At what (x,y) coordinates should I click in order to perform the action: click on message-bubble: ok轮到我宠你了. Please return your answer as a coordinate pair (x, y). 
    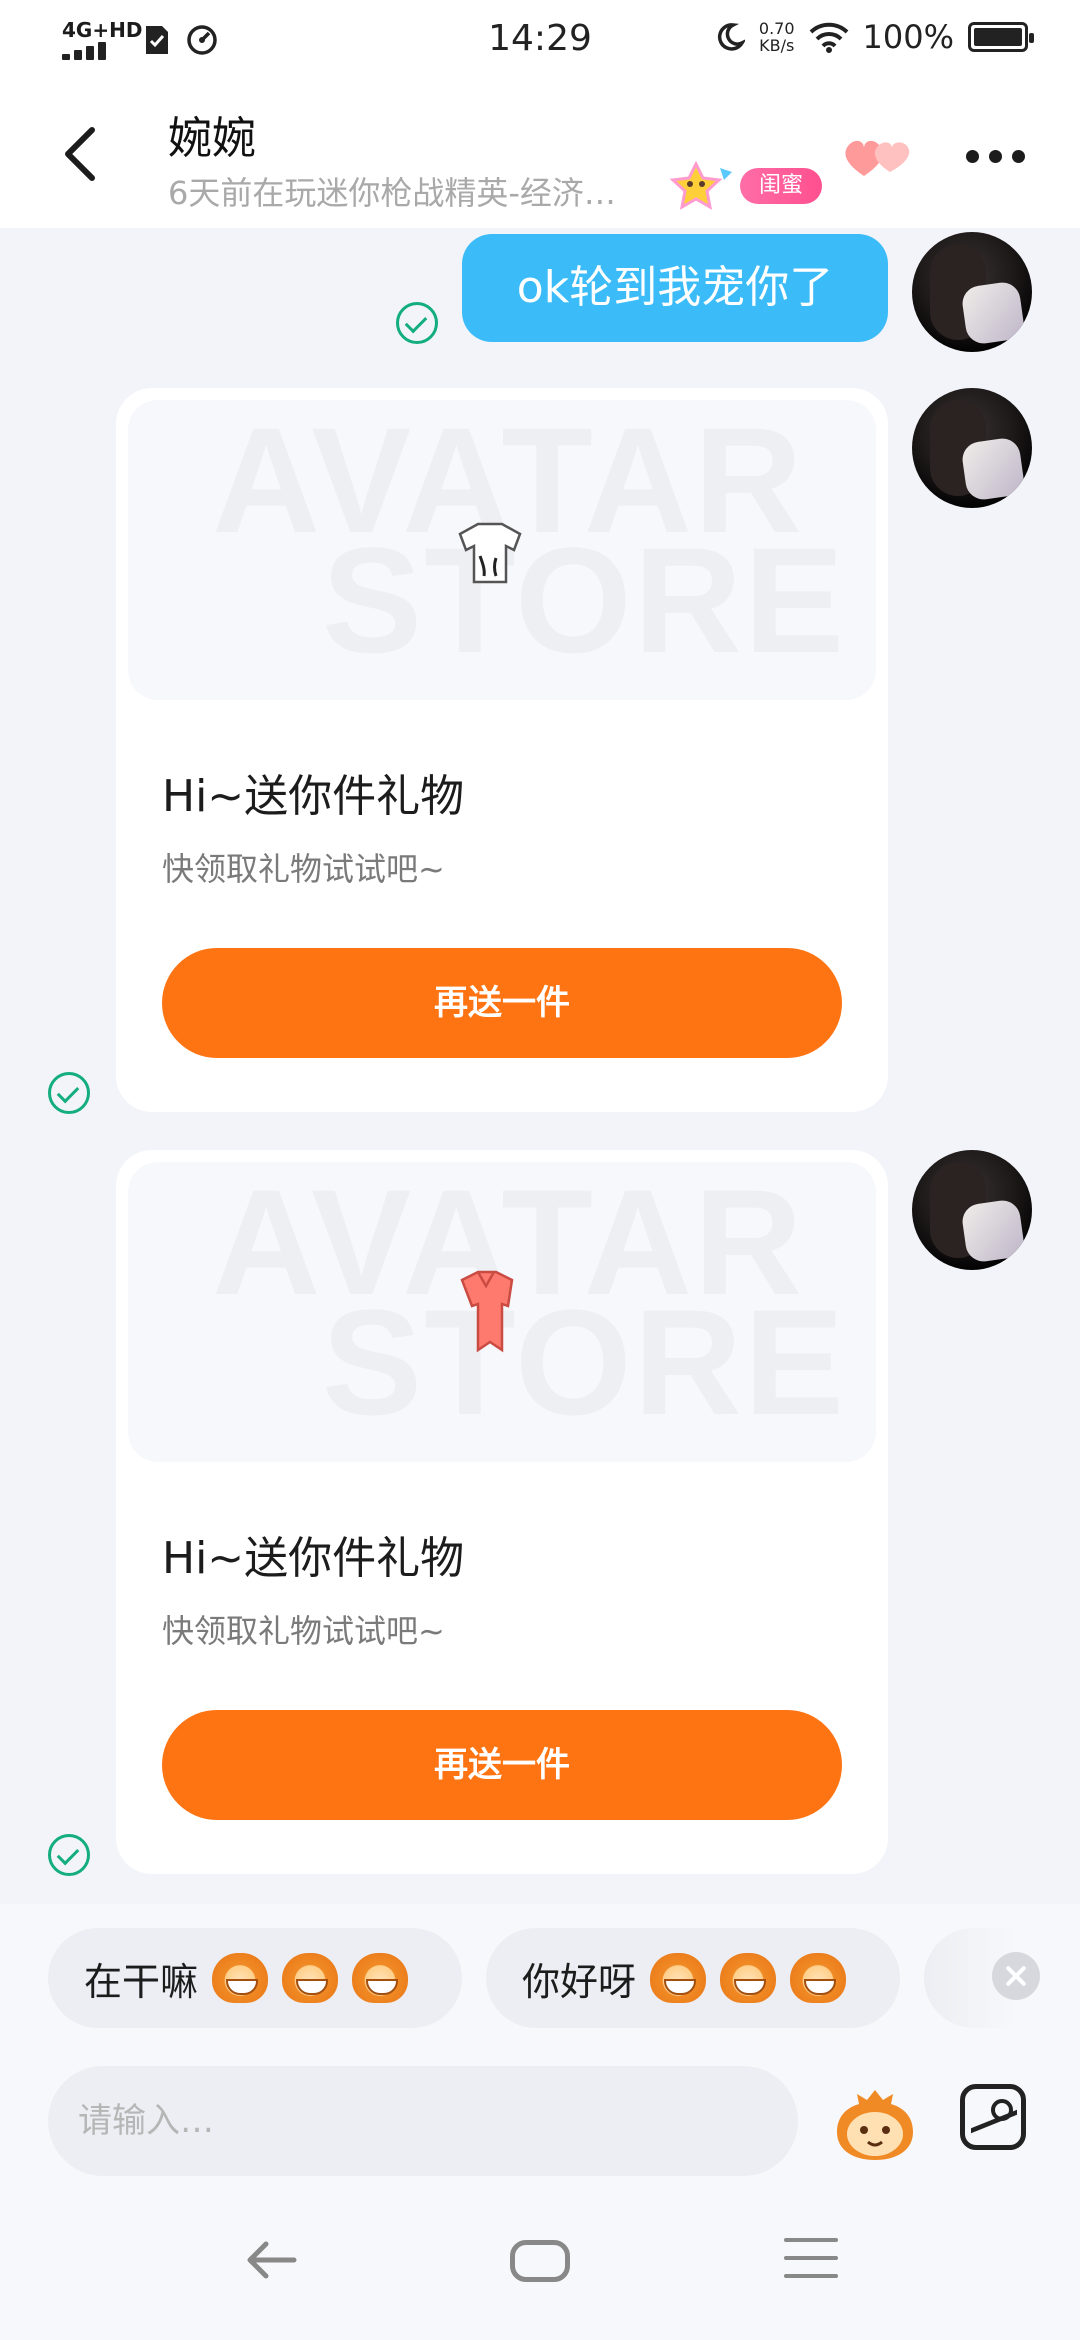
    Looking at the image, I should click on (675, 288).